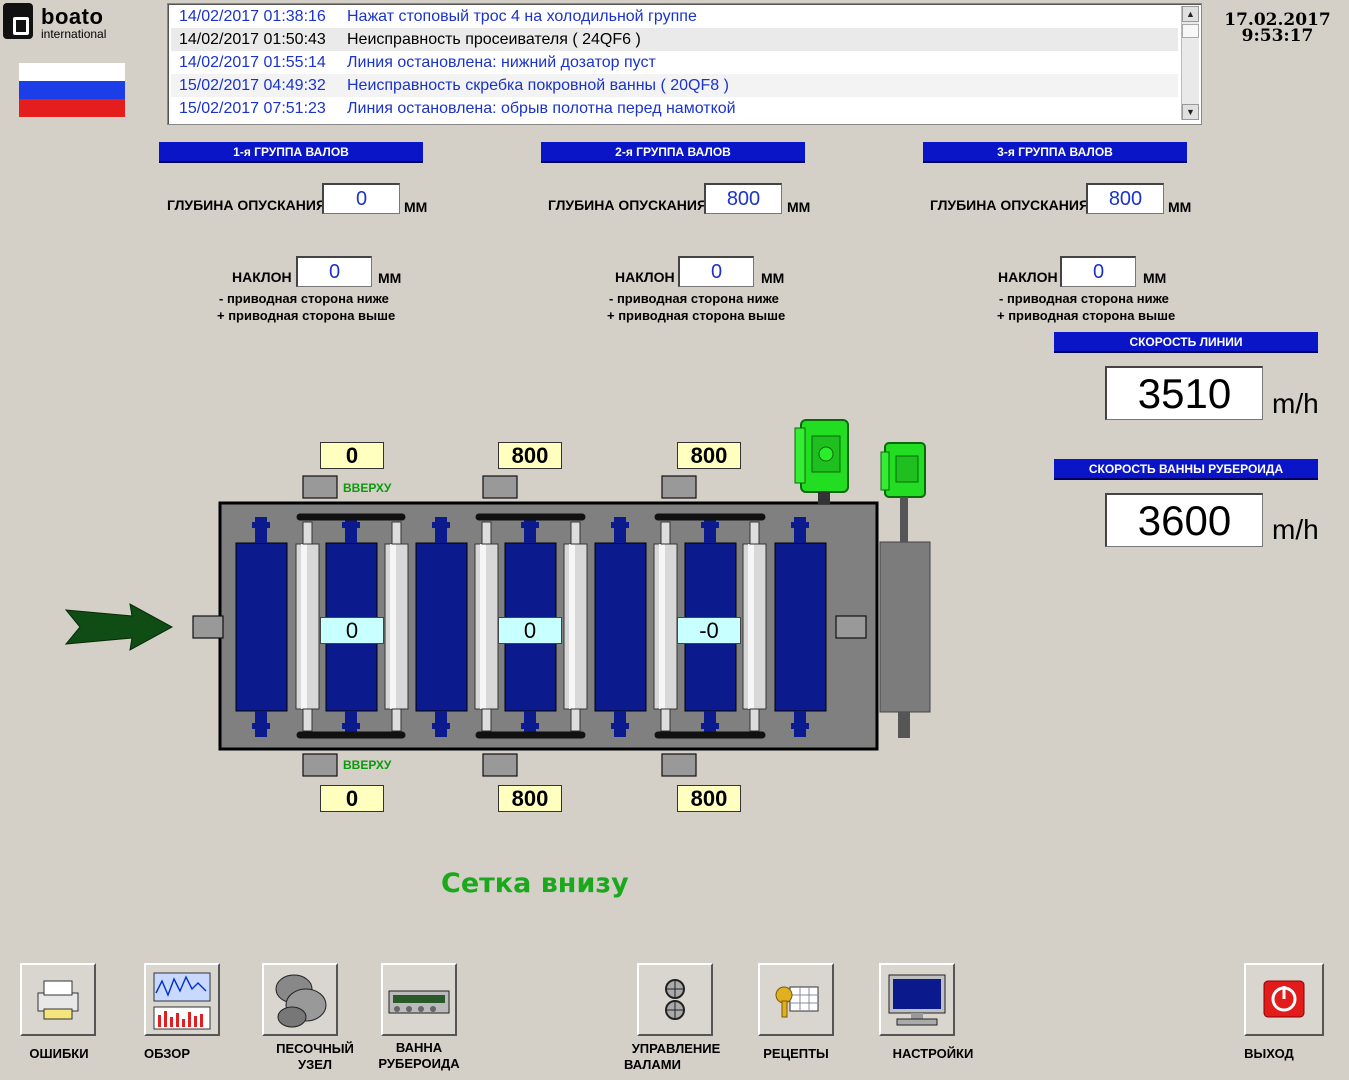 The image size is (1349, 1080). I want to click on recipes-button, so click(796, 999).